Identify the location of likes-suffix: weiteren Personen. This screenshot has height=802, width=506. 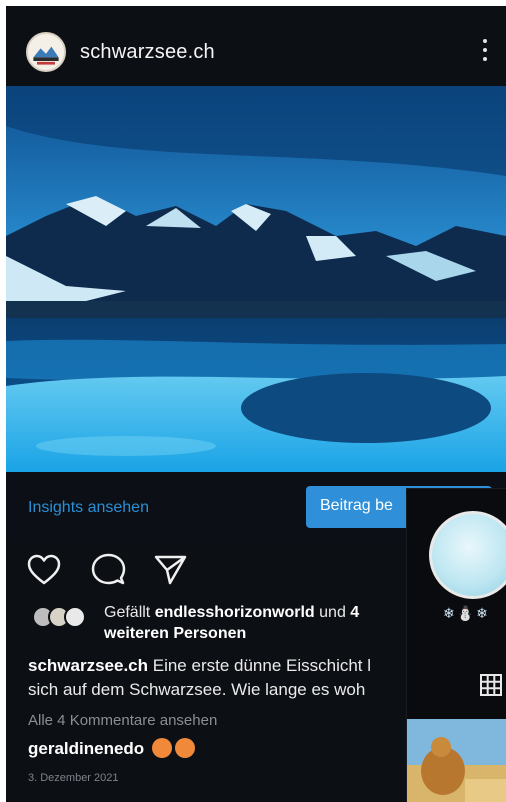
(175, 633).